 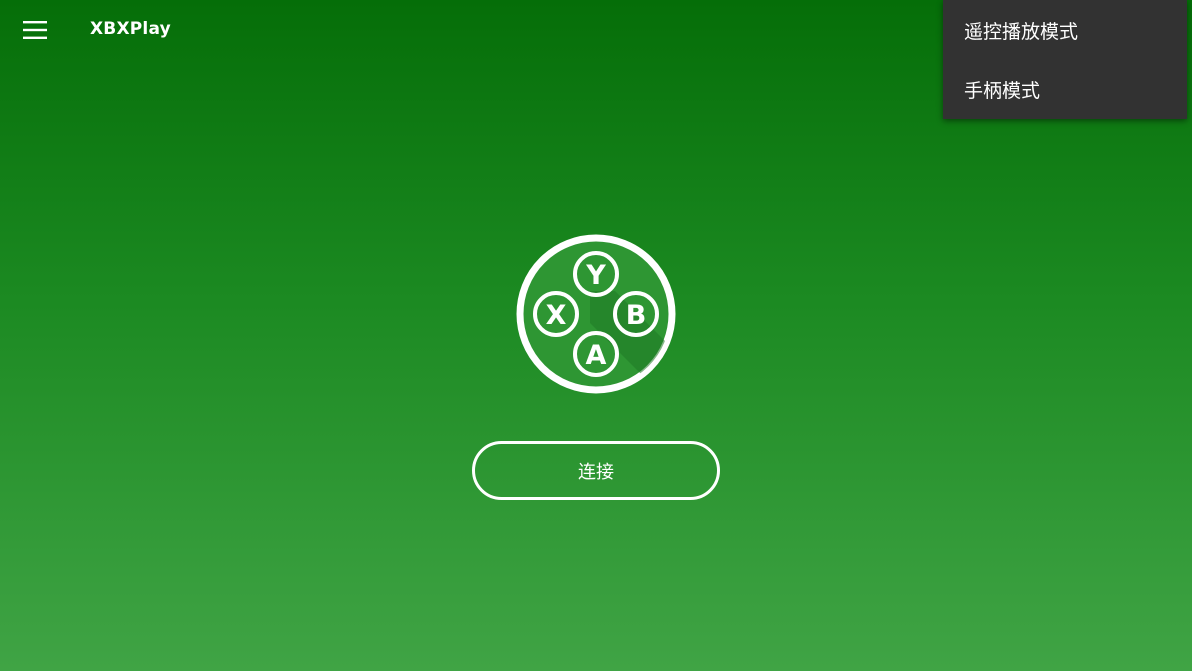 What do you see at coordinates (636, 315) in the screenshot?
I see `logo-button-b: B` at bounding box center [636, 315].